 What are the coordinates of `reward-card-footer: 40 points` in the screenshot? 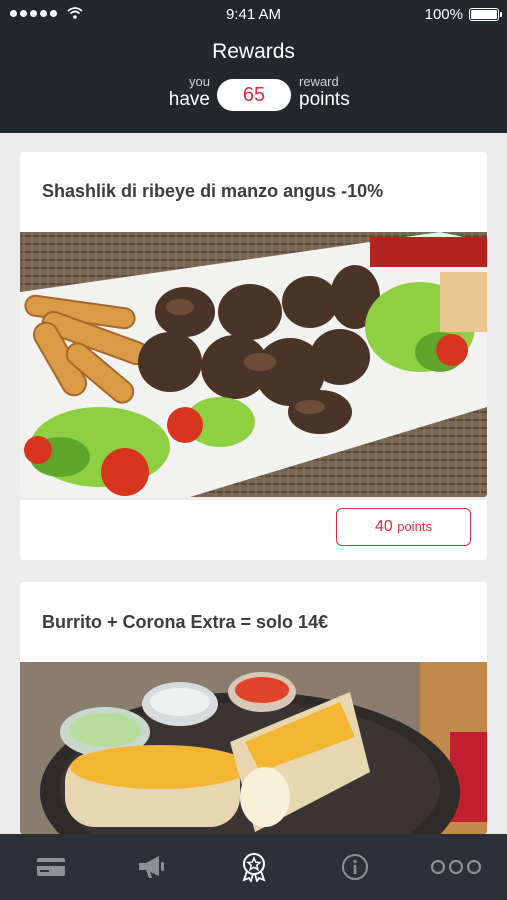 It's located at (253, 530).